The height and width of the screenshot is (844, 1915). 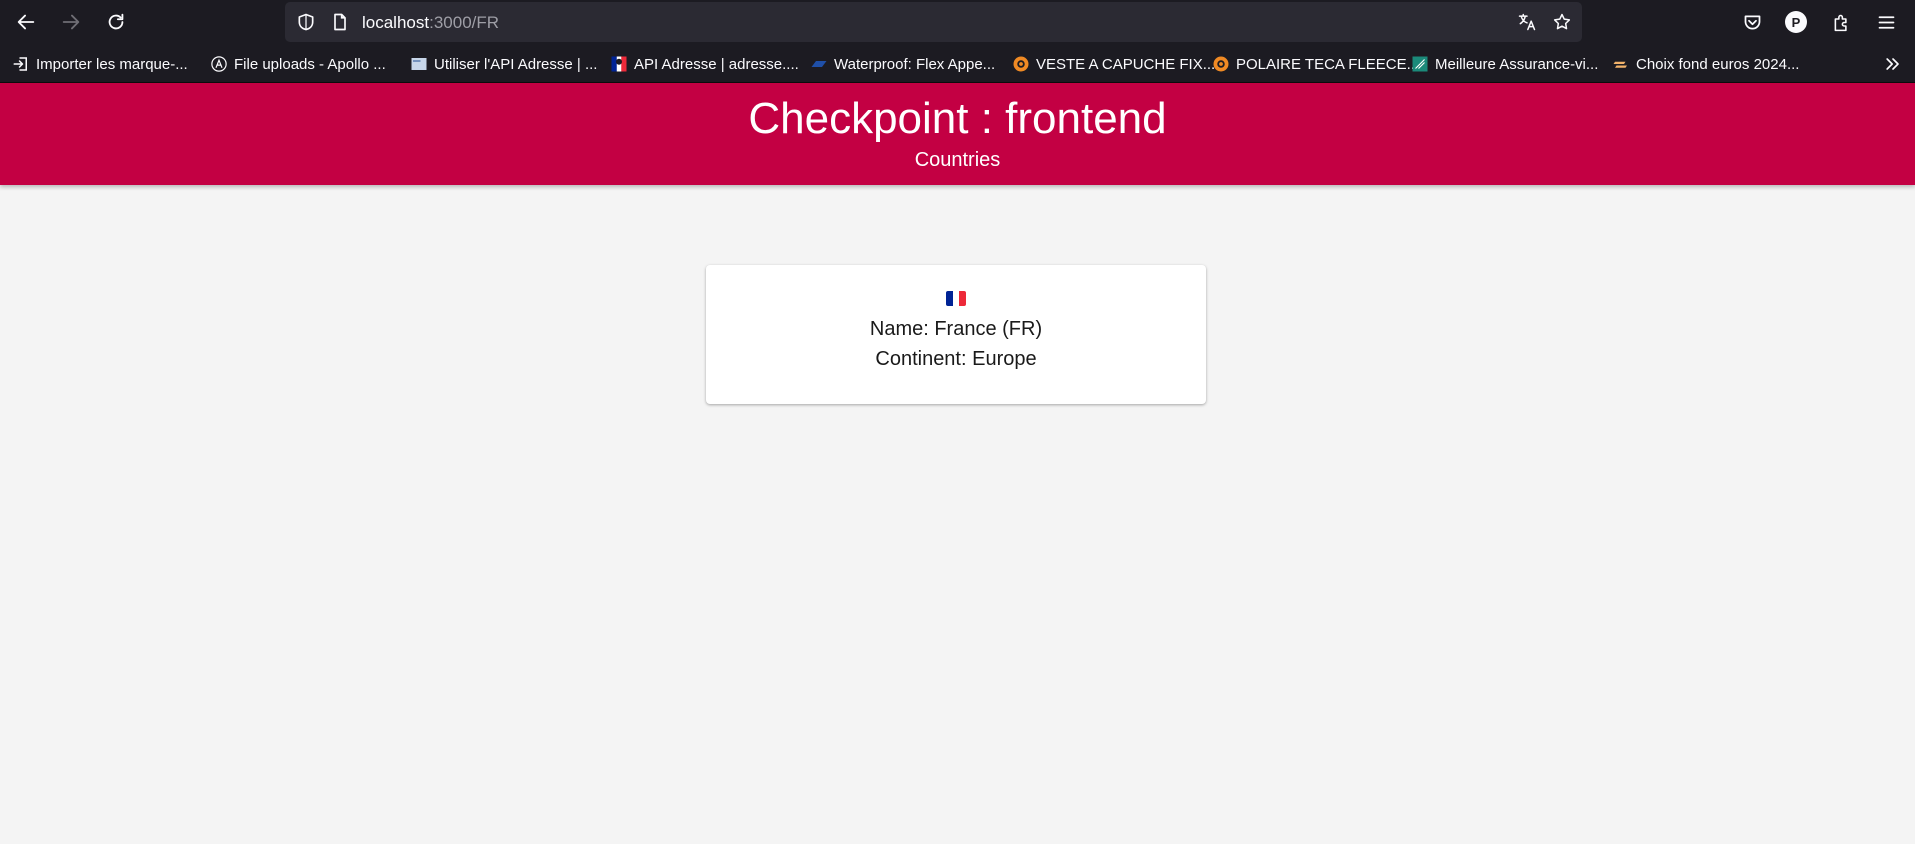 What do you see at coordinates (956, 298) in the screenshot?
I see `france-flag-icon` at bounding box center [956, 298].